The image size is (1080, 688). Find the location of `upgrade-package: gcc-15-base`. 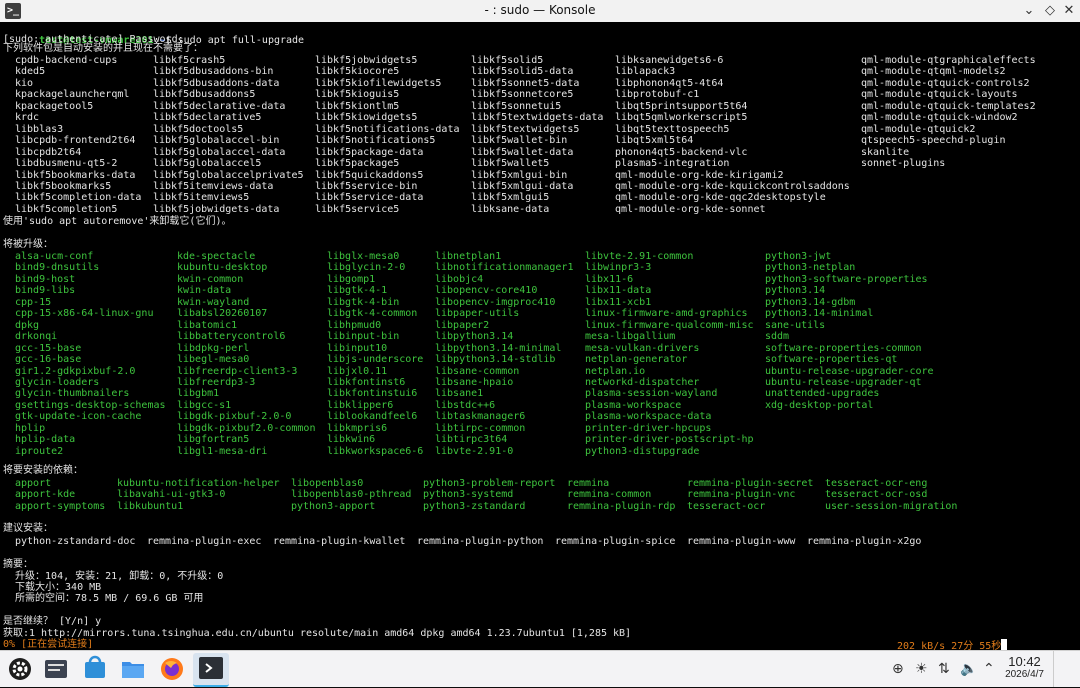

upgrade-package: gcc-15-base is located at coordinates (48, 348).